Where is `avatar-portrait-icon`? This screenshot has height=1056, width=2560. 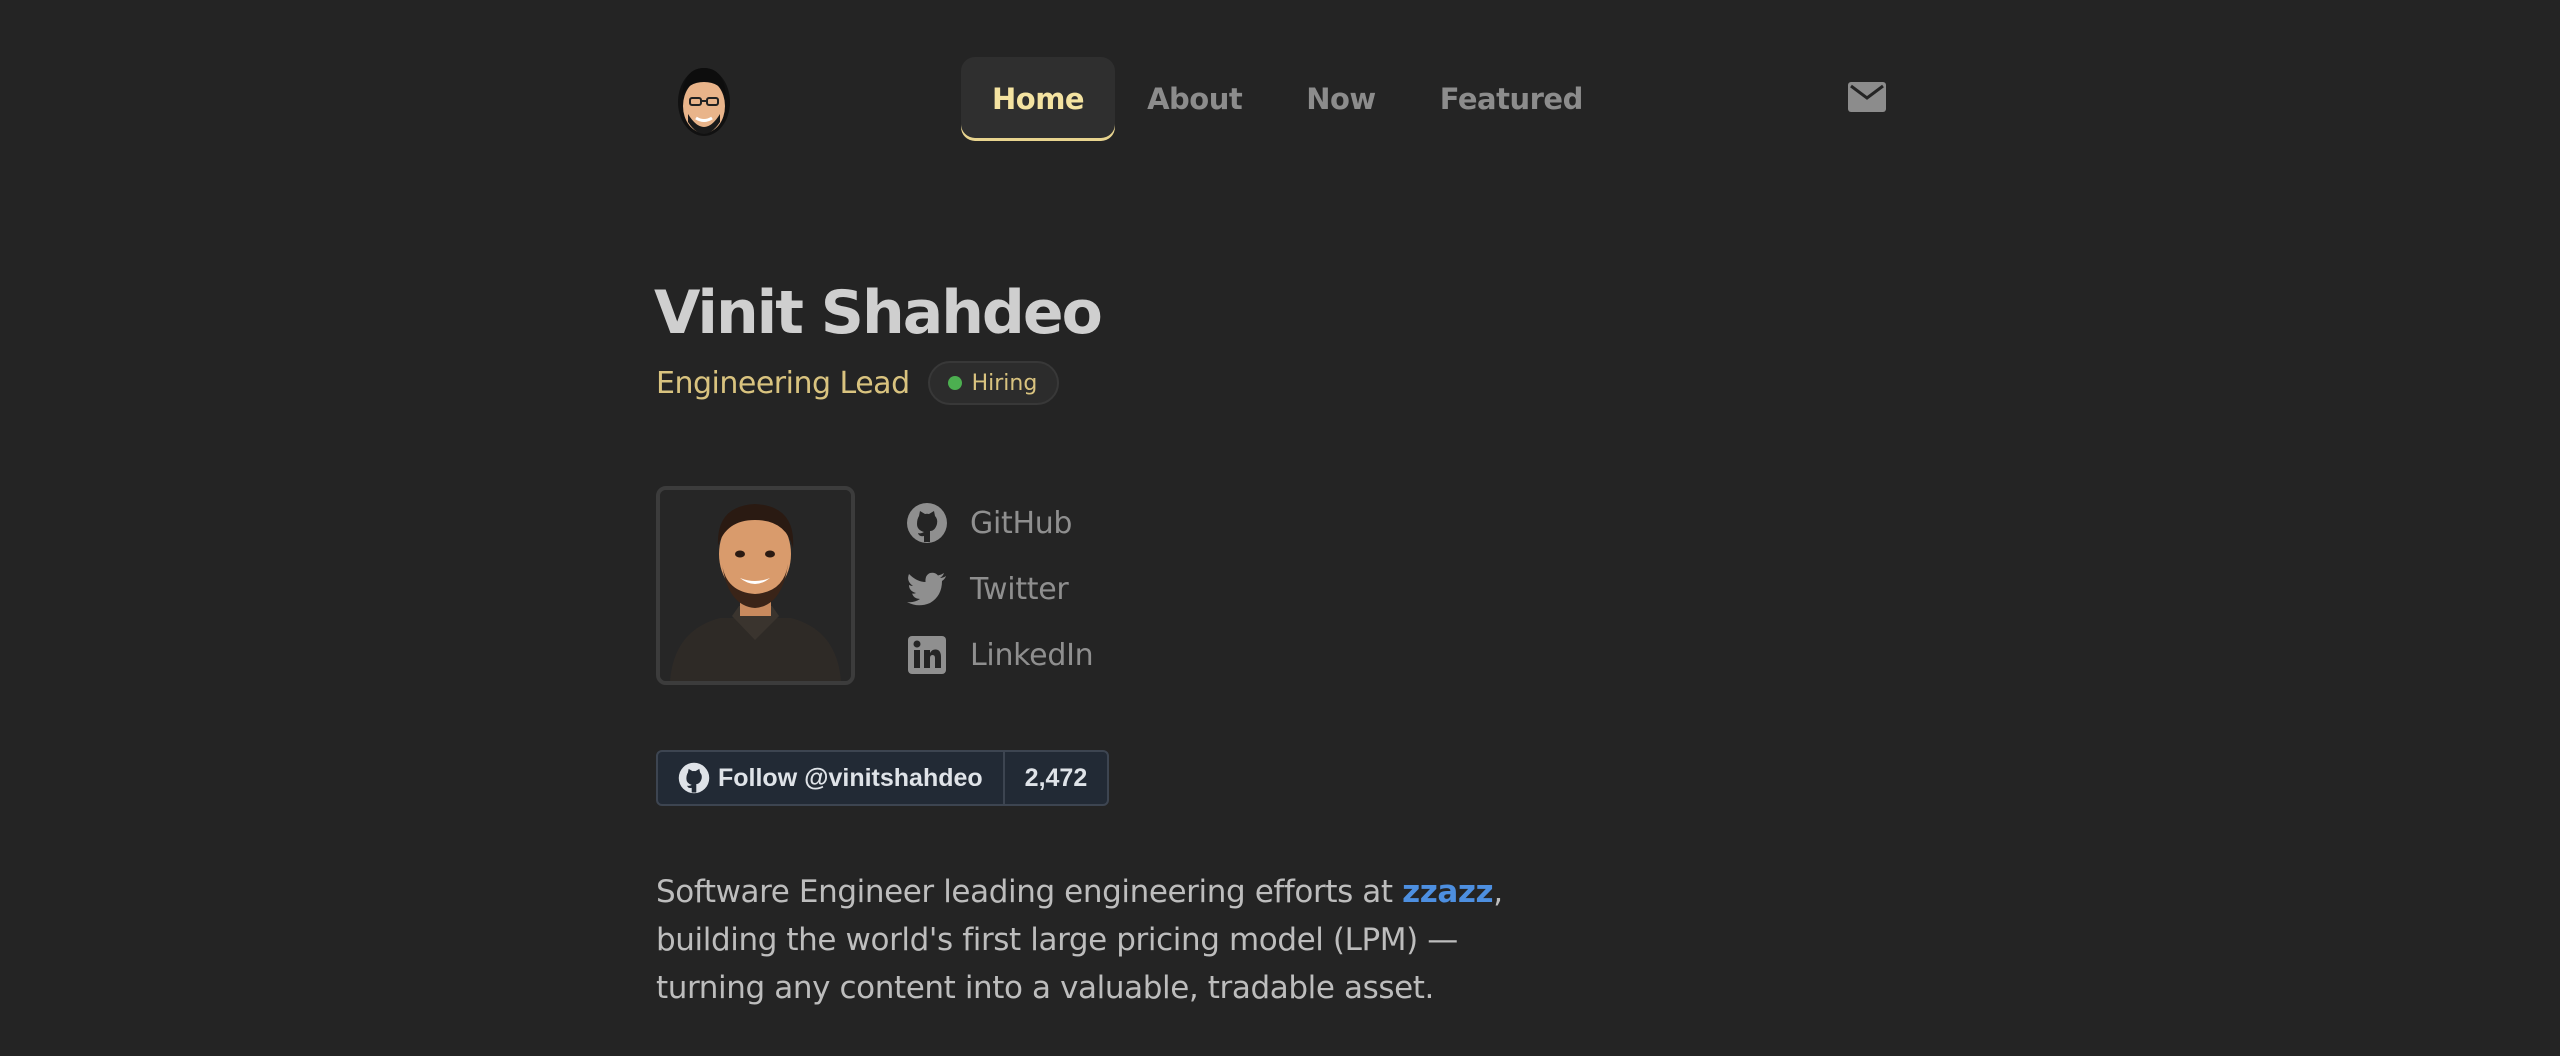
avatar-portrait-icon is located at coordinates (755, 585).